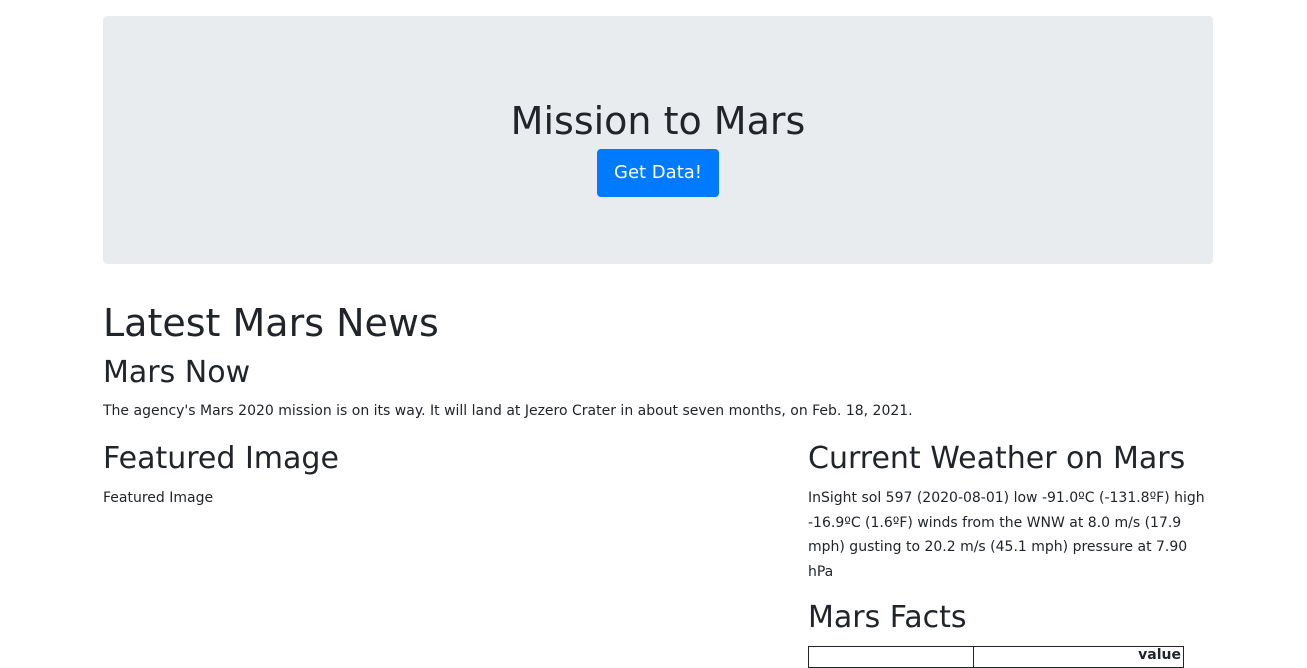  Describe the element at coordinates (658, 121) in the screenshot. I see `page-title: Mission to Mars` at that location.